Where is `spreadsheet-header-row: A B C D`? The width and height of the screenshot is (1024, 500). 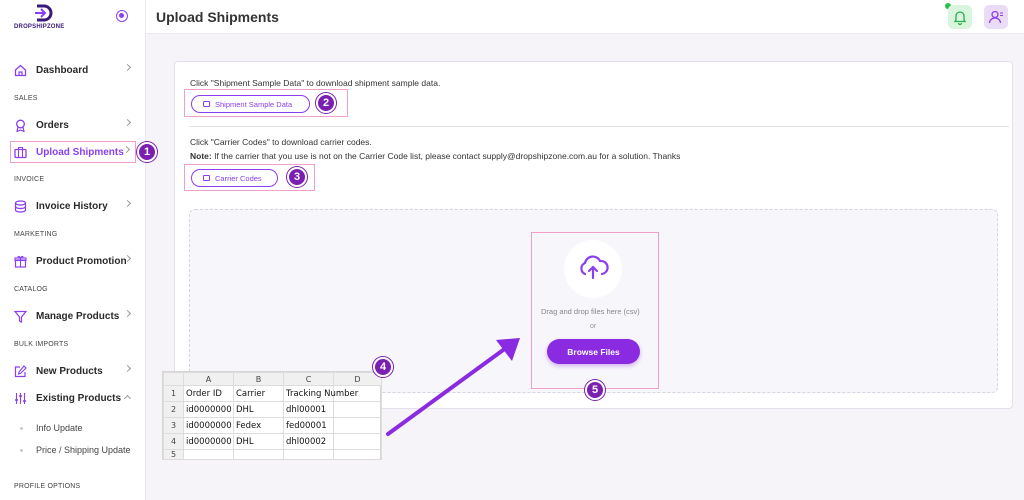 spreadsheet-header-row: A B C D is located at coordinates (272, 379).